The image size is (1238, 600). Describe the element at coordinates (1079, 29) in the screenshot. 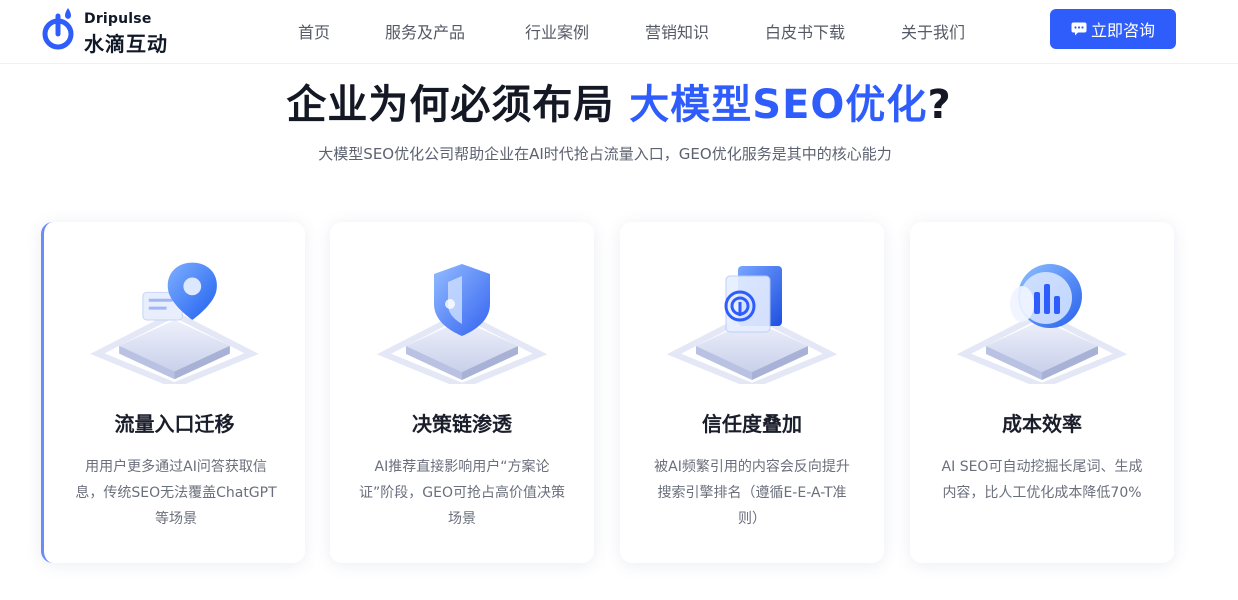

I see `chat-icon` at that location.